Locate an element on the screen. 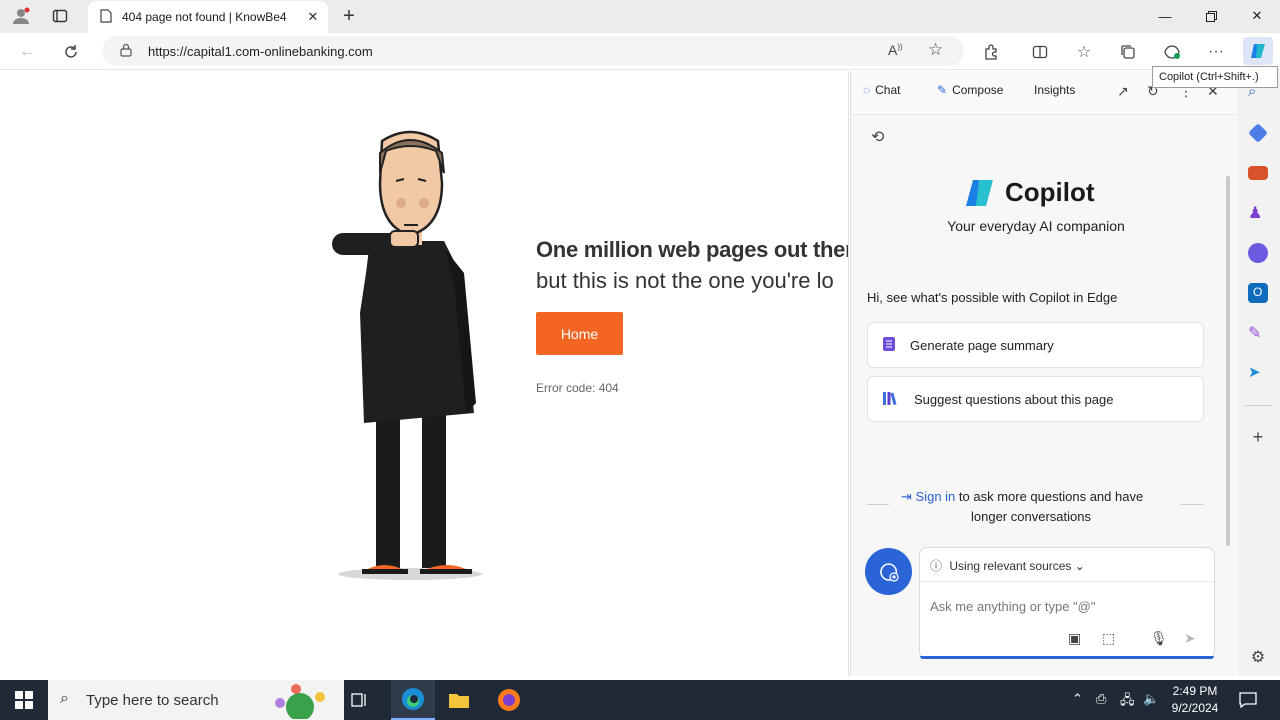 Image resolution: width=1280 pixels, height=720 pixels. tab-compose: ✎ Compose is located at coordinates (970, 90).